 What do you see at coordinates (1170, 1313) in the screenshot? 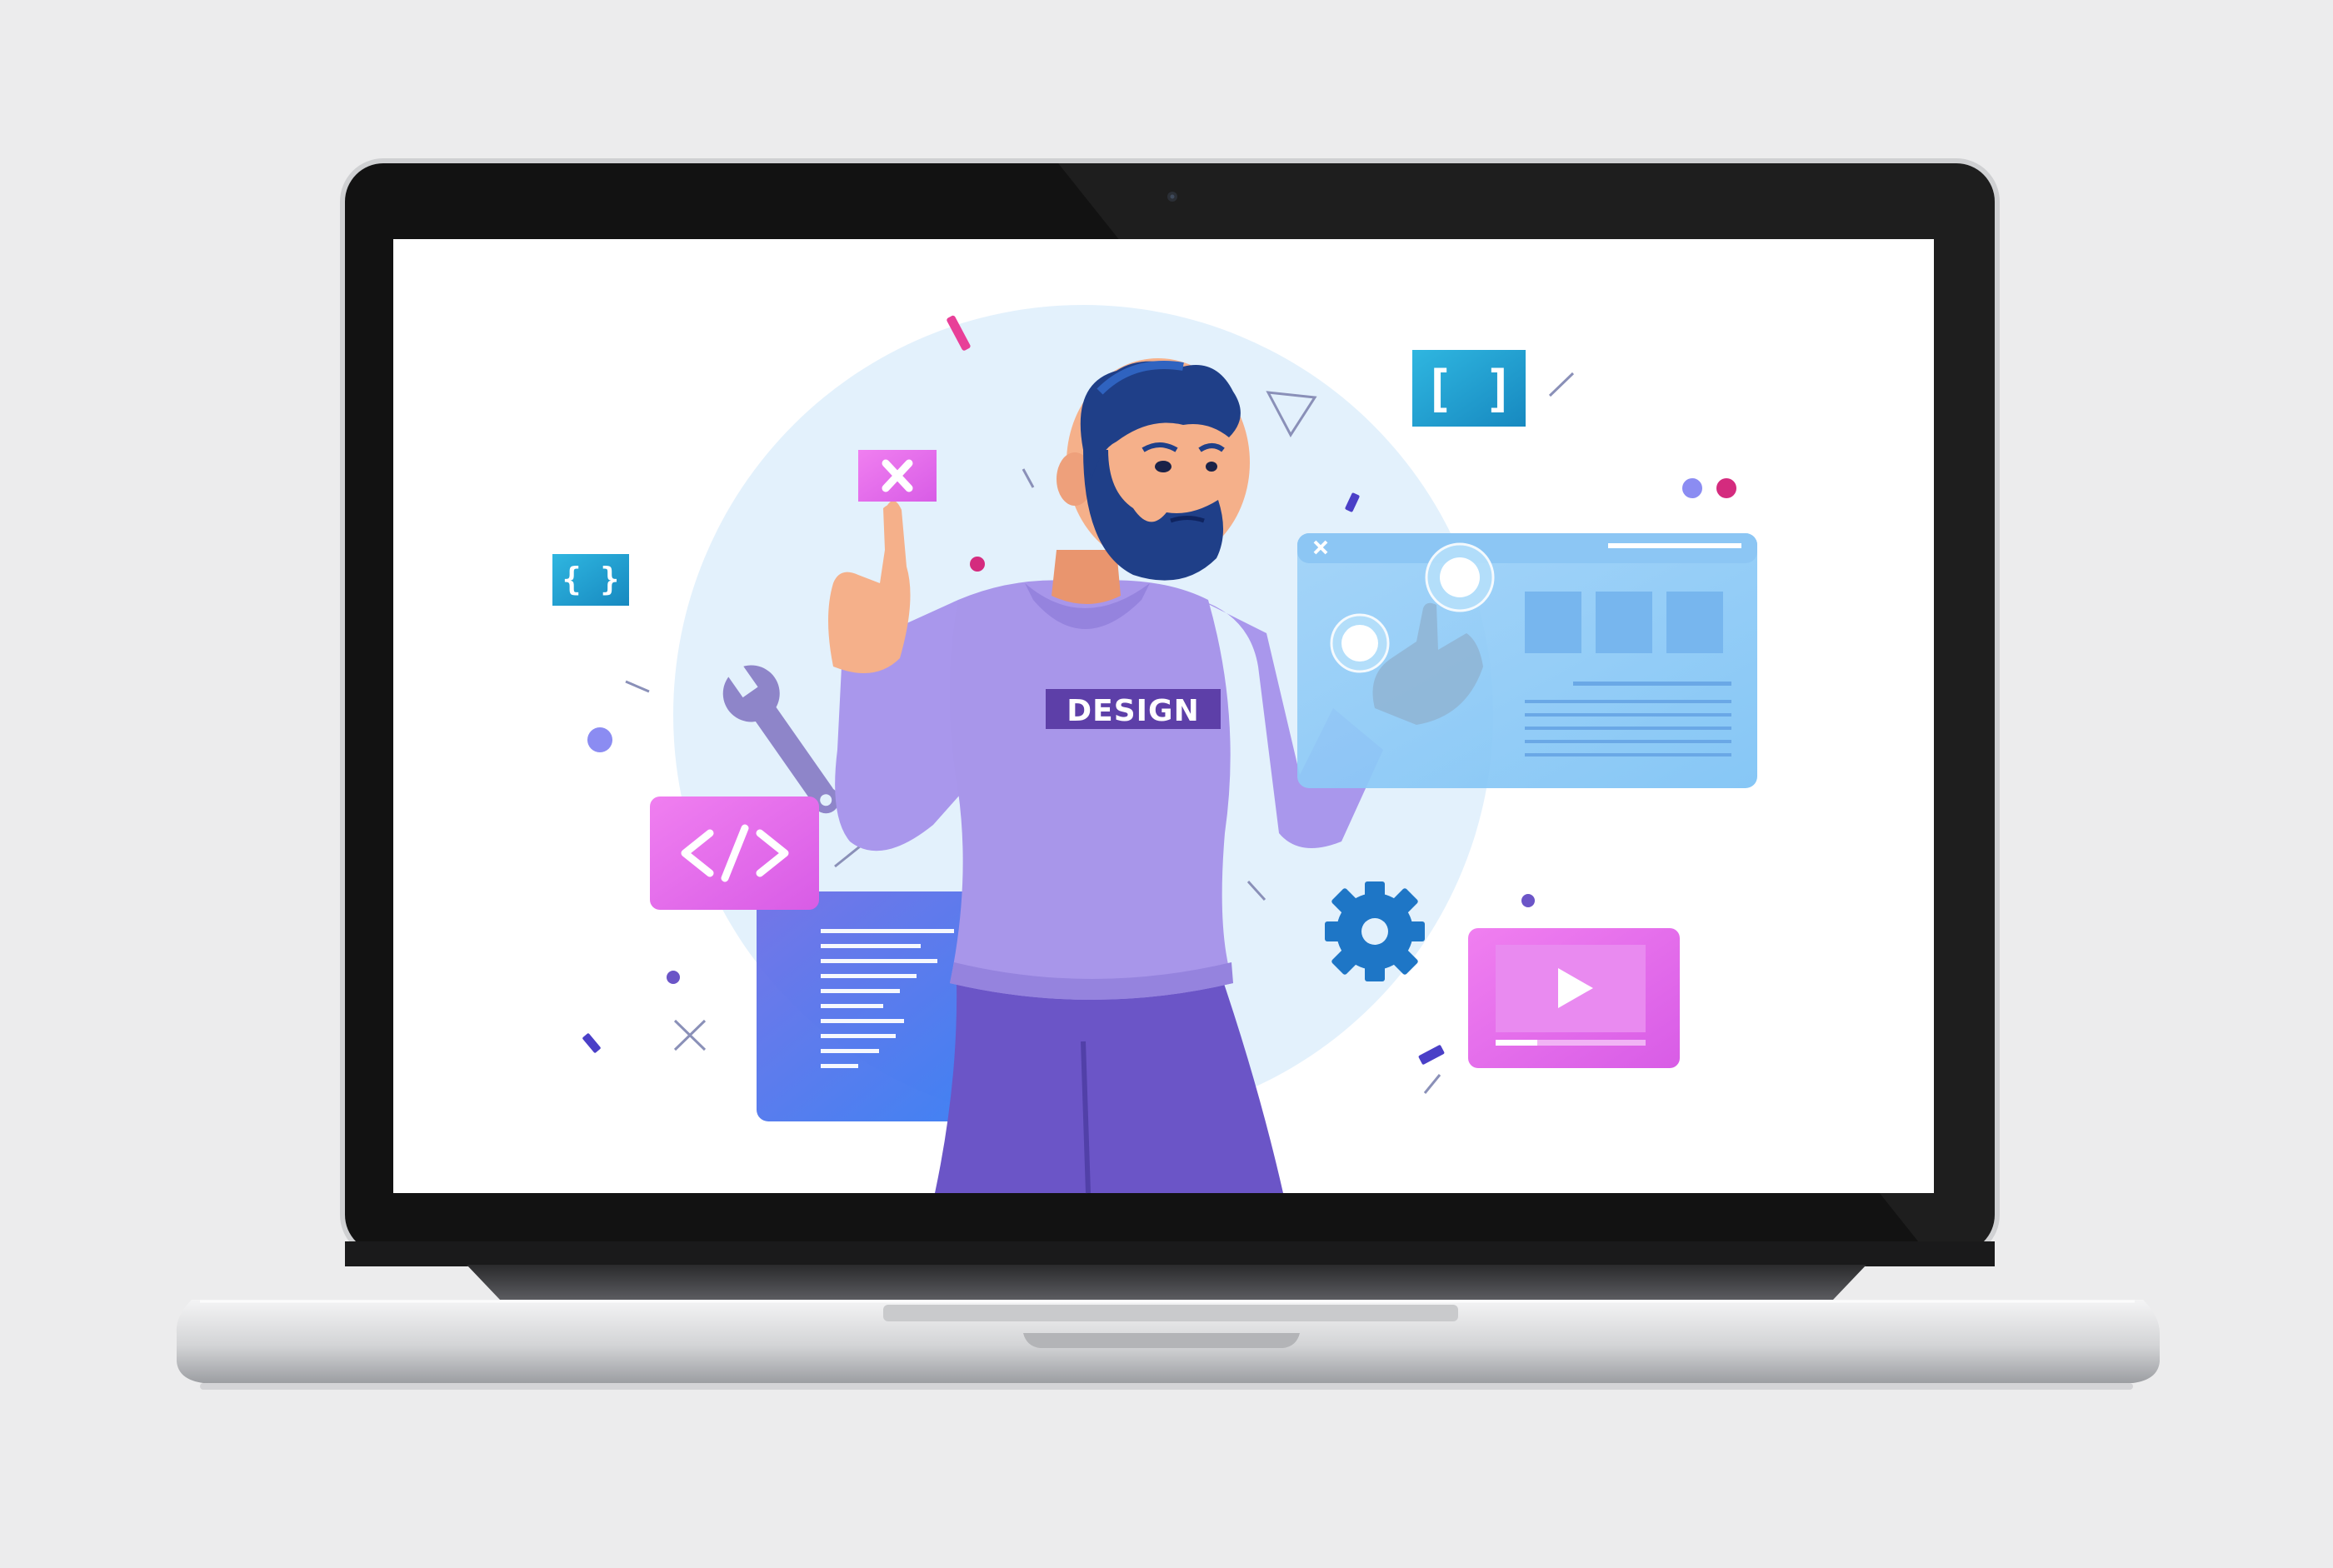
I see `touchpad-edge` at bounding box center [1170, 1313].